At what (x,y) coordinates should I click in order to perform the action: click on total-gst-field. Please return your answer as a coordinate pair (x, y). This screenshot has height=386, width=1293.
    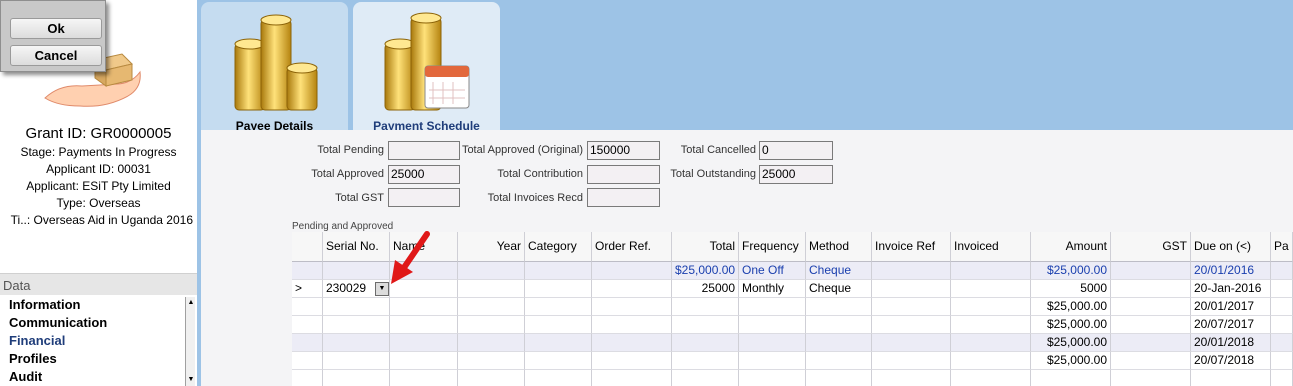
    Looking at the image, I should click on (424, 197).